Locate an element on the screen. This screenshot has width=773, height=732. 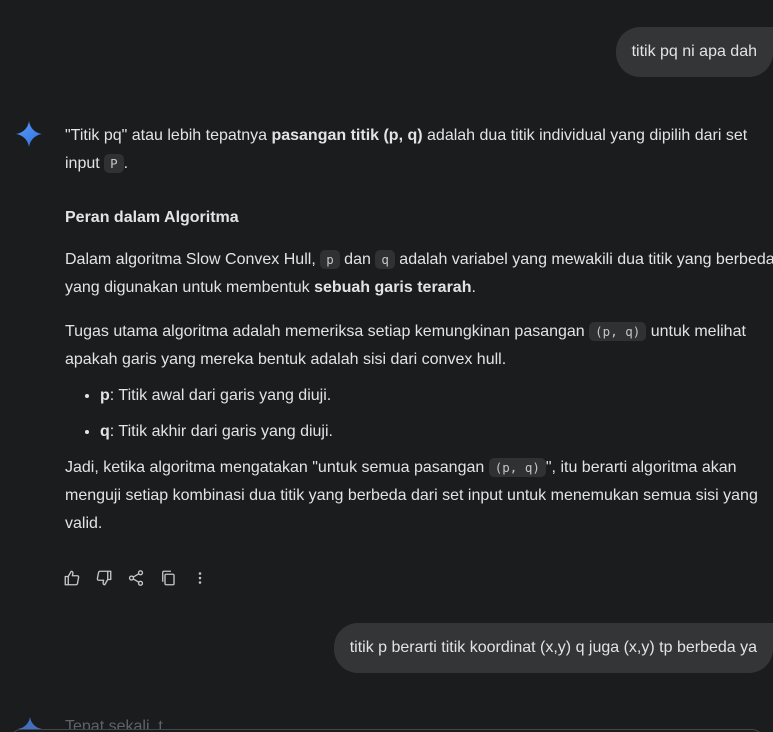
more-vert-icon is located at coordinates (200, 578).